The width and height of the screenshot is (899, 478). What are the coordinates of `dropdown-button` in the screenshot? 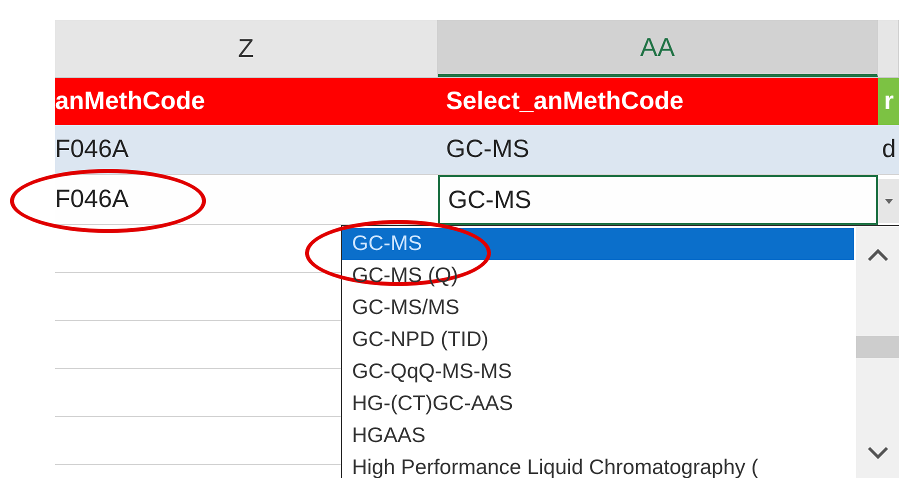 It's located at (888, 201).